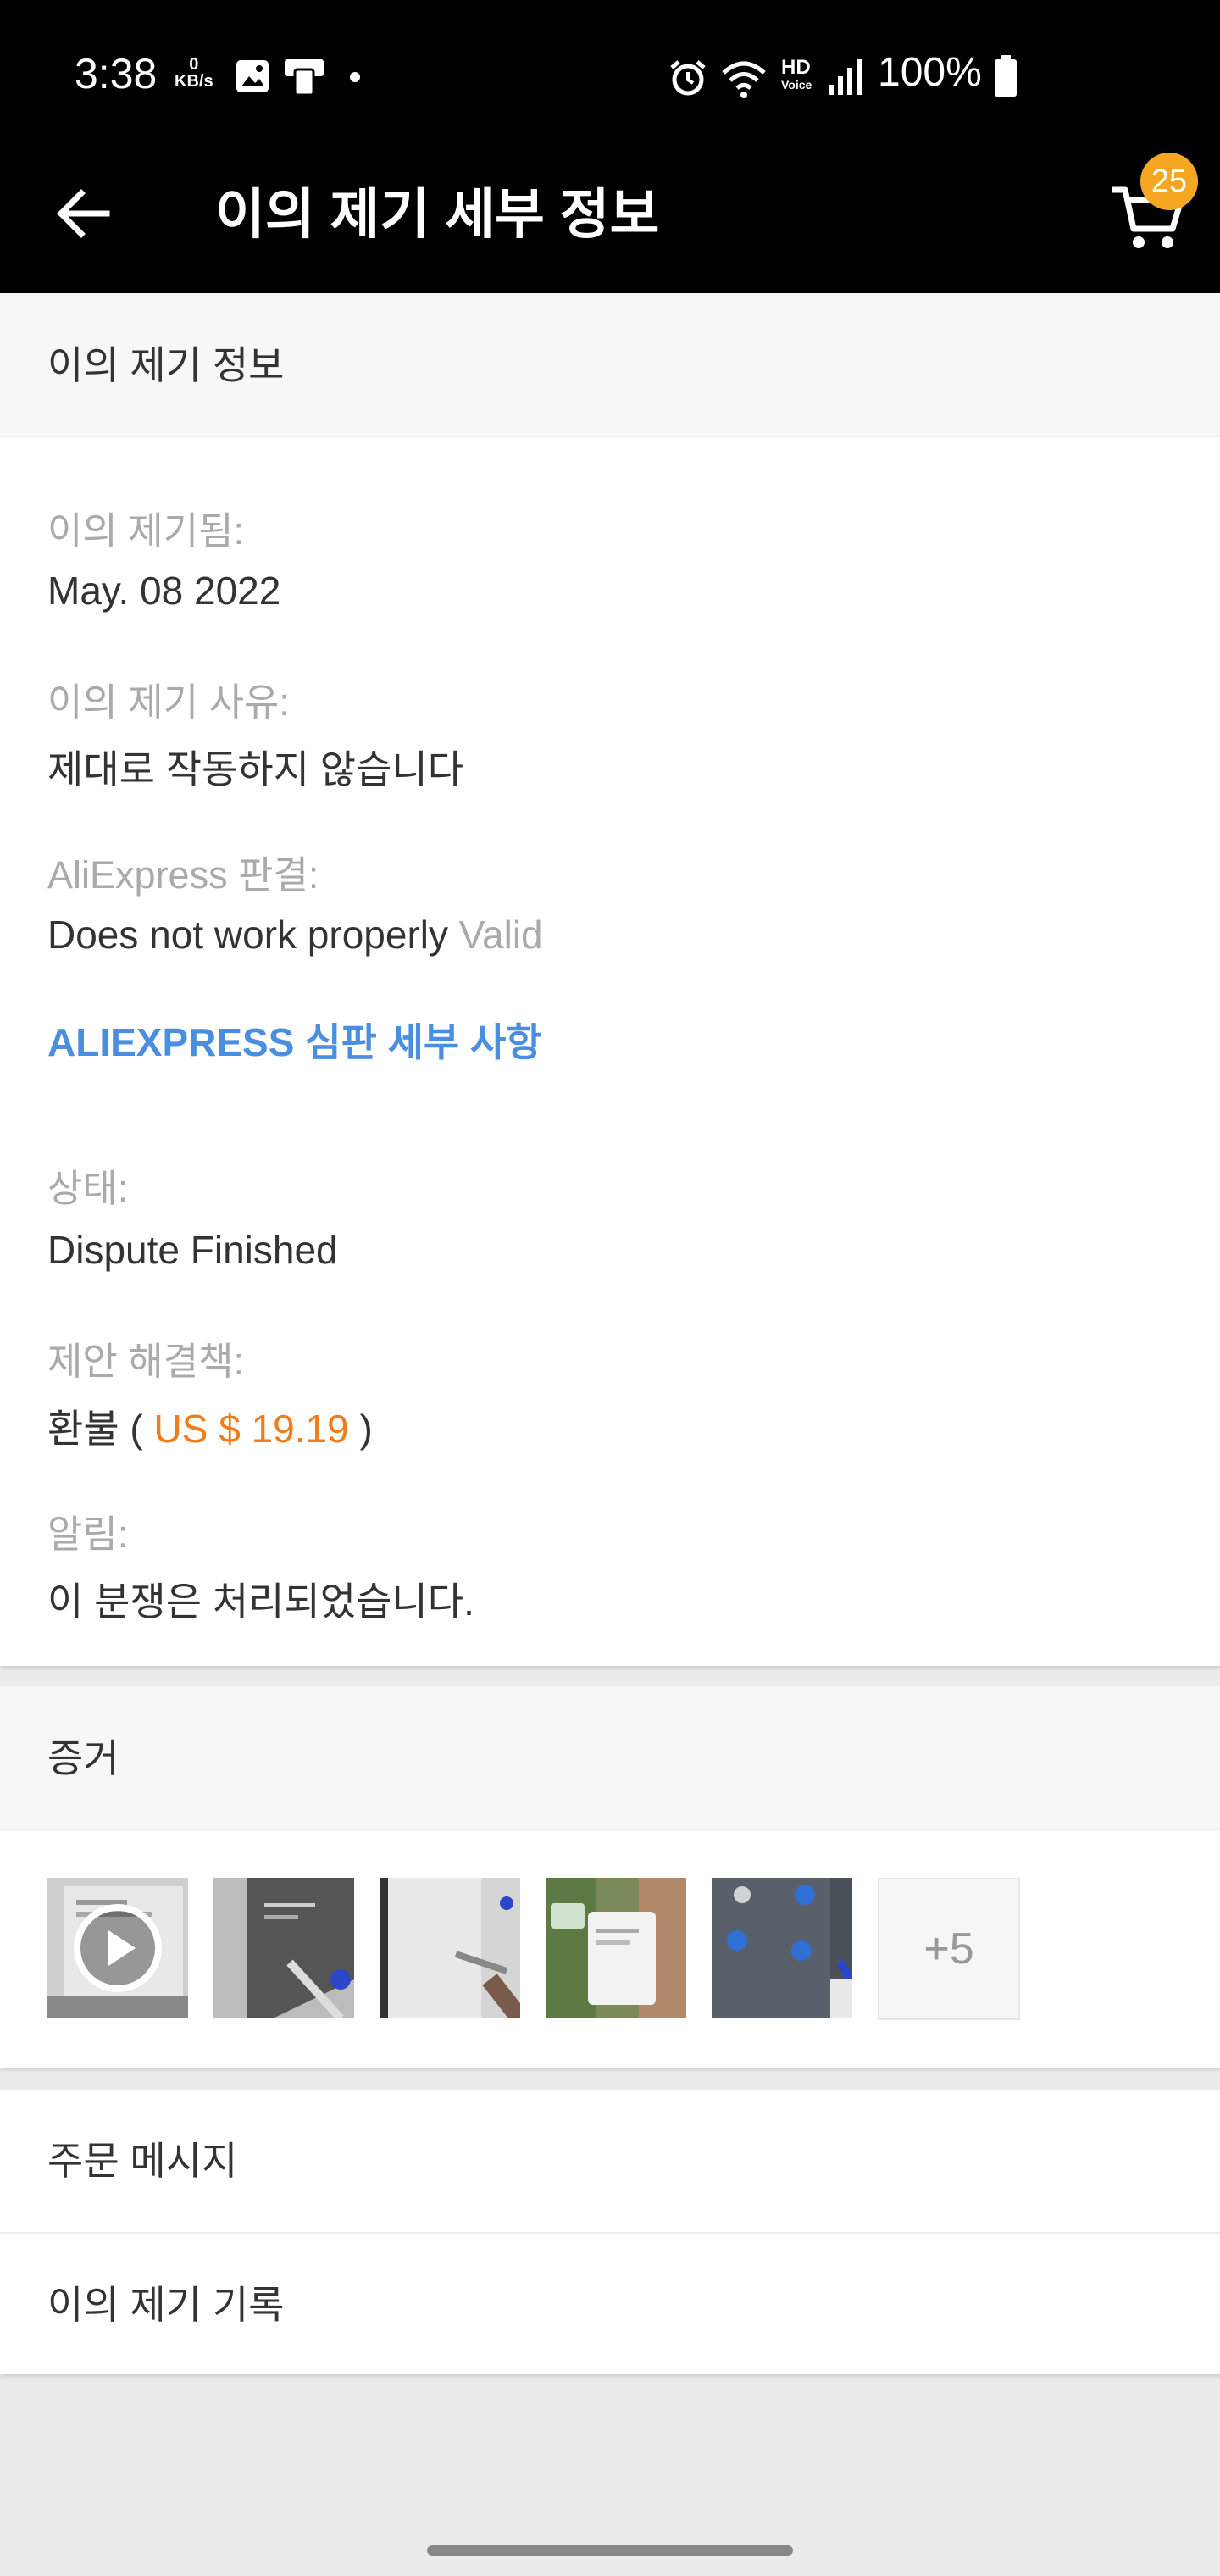 This screenshot has width=1220, height=2576. Describe the element at coordinates (251, 1429) in the screenshot. I see `refund-amount: US $ 19.19` at that location.